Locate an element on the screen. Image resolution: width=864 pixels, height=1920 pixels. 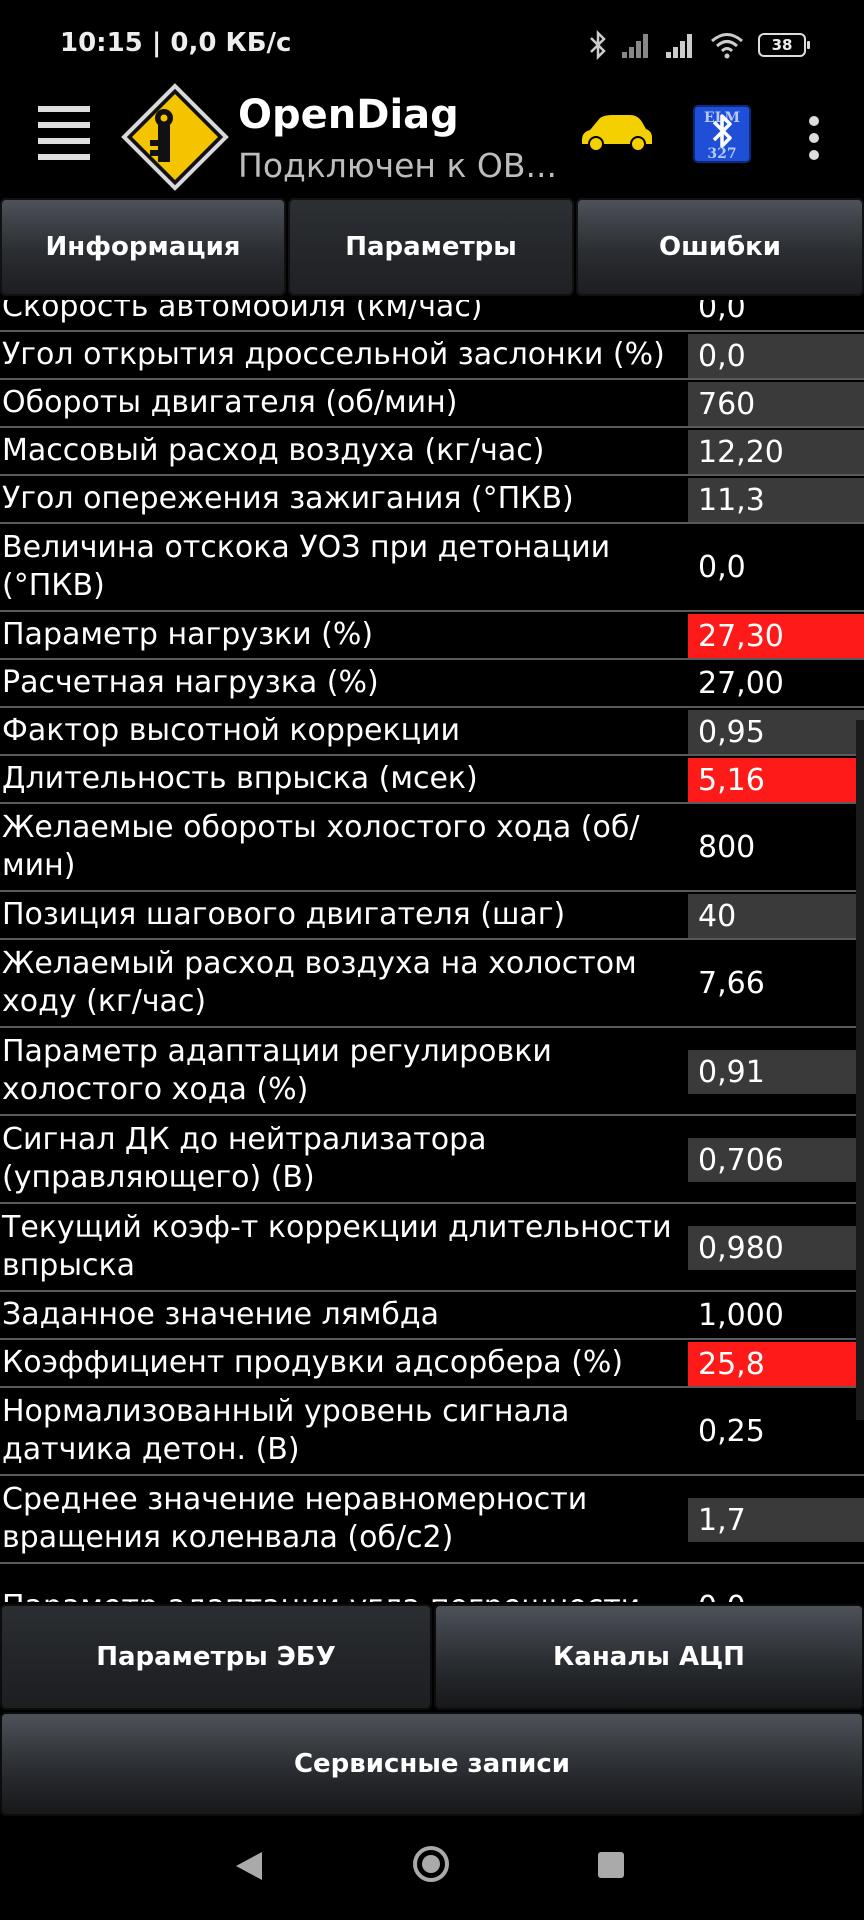
param-name: Коэффициент продувки адсорбера (%) is located at coordinates (313, 1362).